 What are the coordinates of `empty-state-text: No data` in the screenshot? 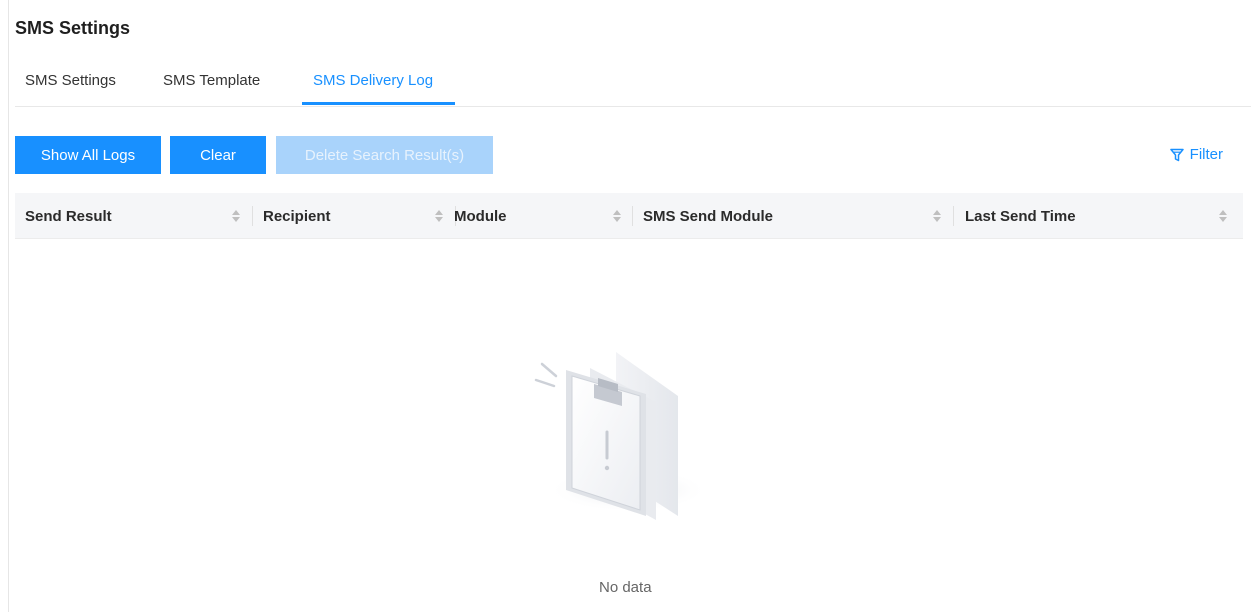 It's located at (625, 587).